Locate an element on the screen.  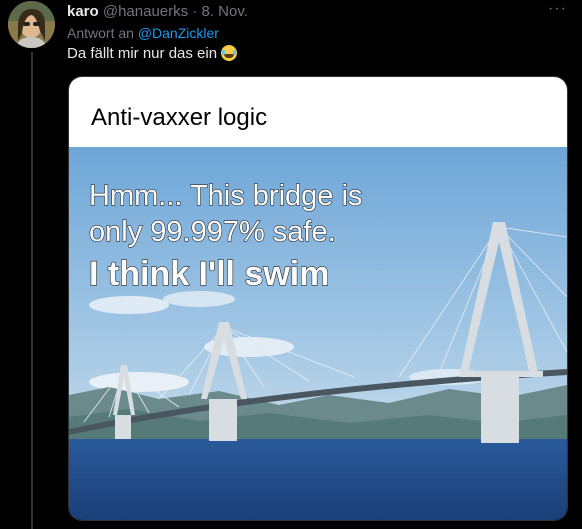
more-options-icon: ··· is located at coordinates (557, 9).